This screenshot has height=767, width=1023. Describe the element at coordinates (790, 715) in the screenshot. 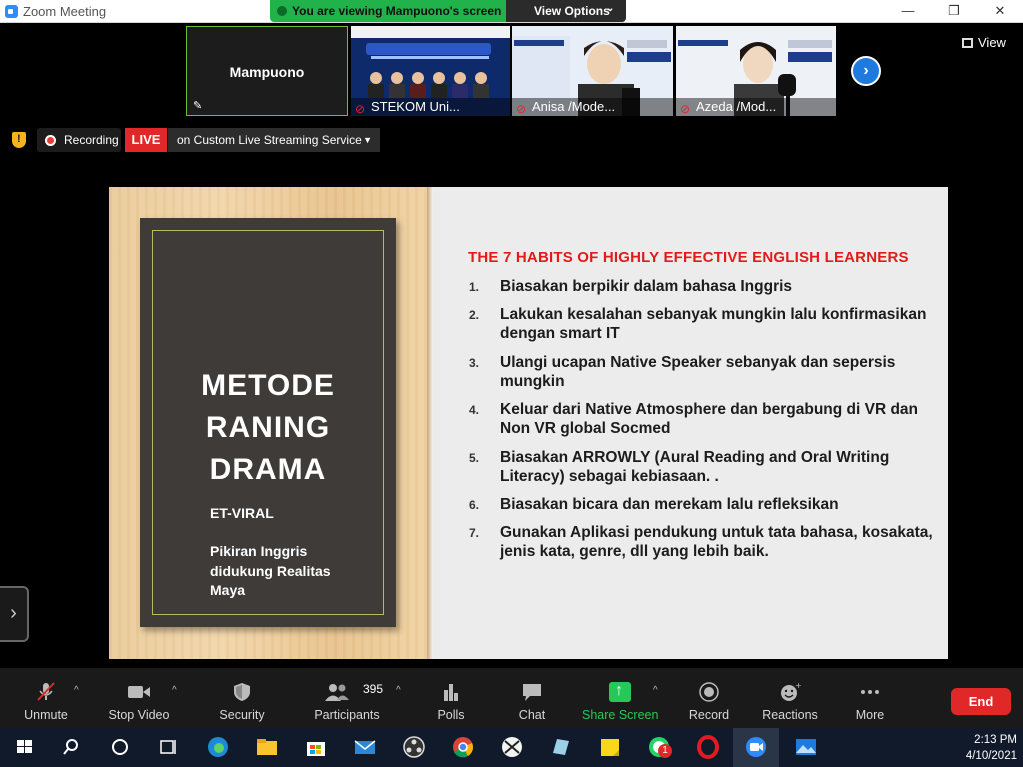

I see `reactions-label: Reactions` at that location.